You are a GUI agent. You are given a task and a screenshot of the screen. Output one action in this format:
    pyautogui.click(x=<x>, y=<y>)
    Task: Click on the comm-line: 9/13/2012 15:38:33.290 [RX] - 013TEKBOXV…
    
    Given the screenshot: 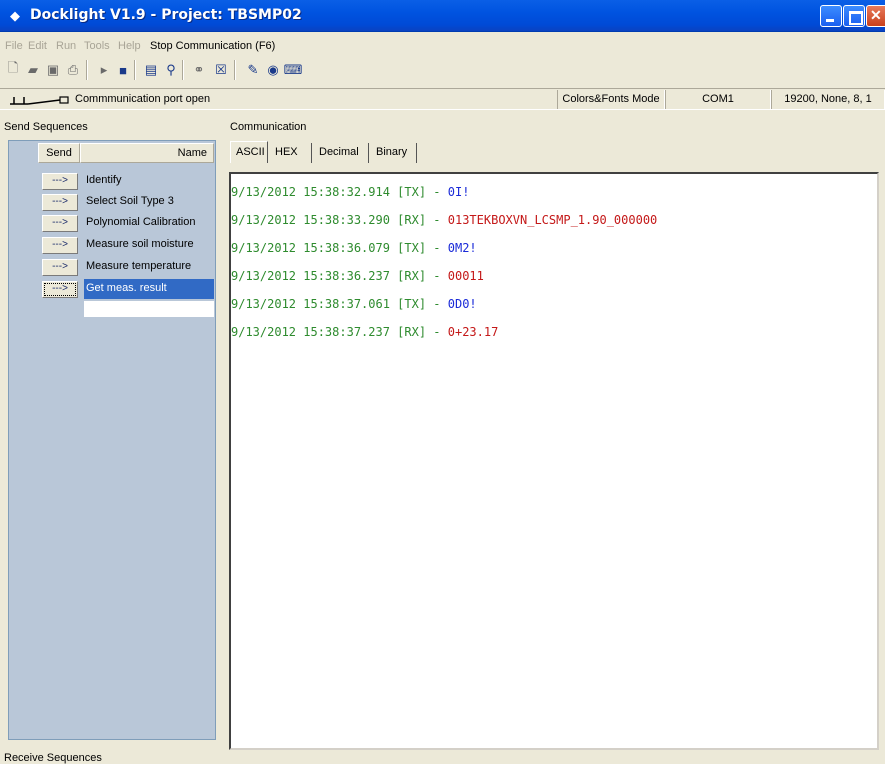 What is the action you would take?
    pyautogui.click(x=444, y=220)
    